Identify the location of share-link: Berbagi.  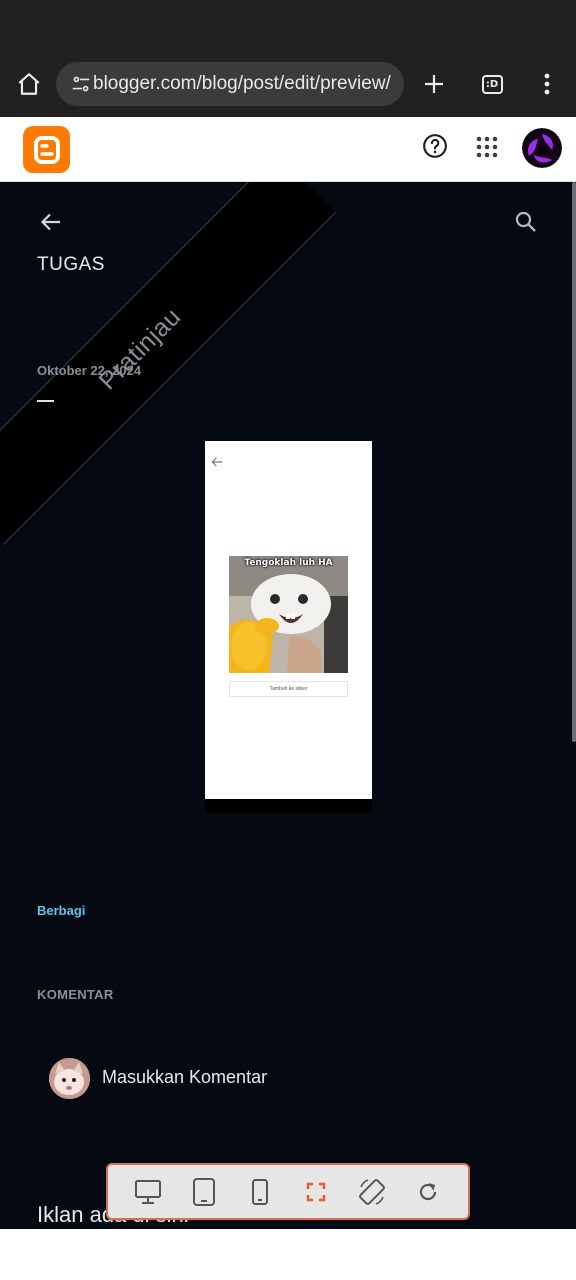
(61, 910).